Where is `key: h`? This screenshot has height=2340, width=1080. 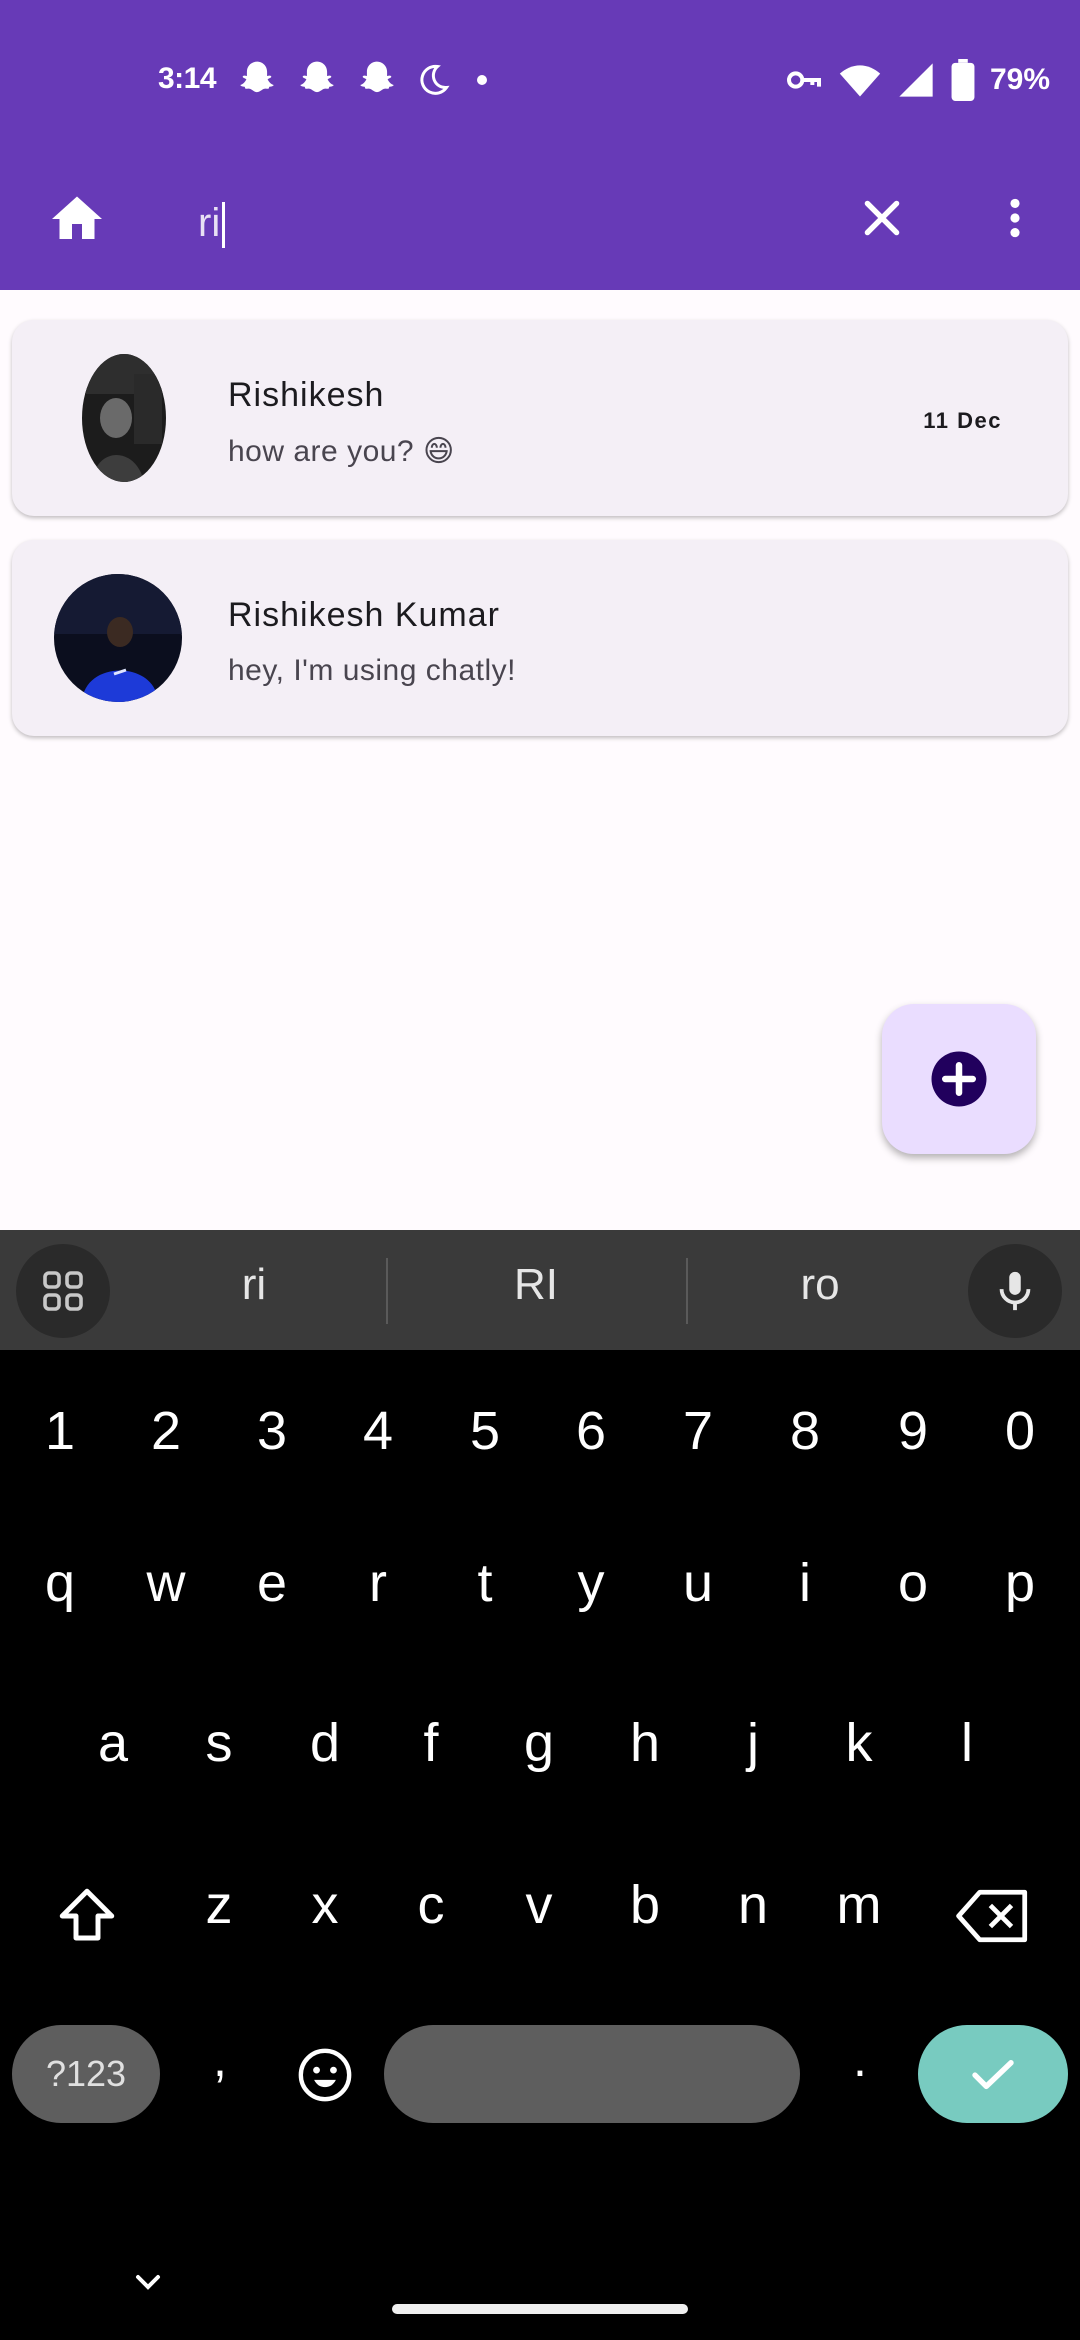 key: h is located at coordinates (645, 1743).